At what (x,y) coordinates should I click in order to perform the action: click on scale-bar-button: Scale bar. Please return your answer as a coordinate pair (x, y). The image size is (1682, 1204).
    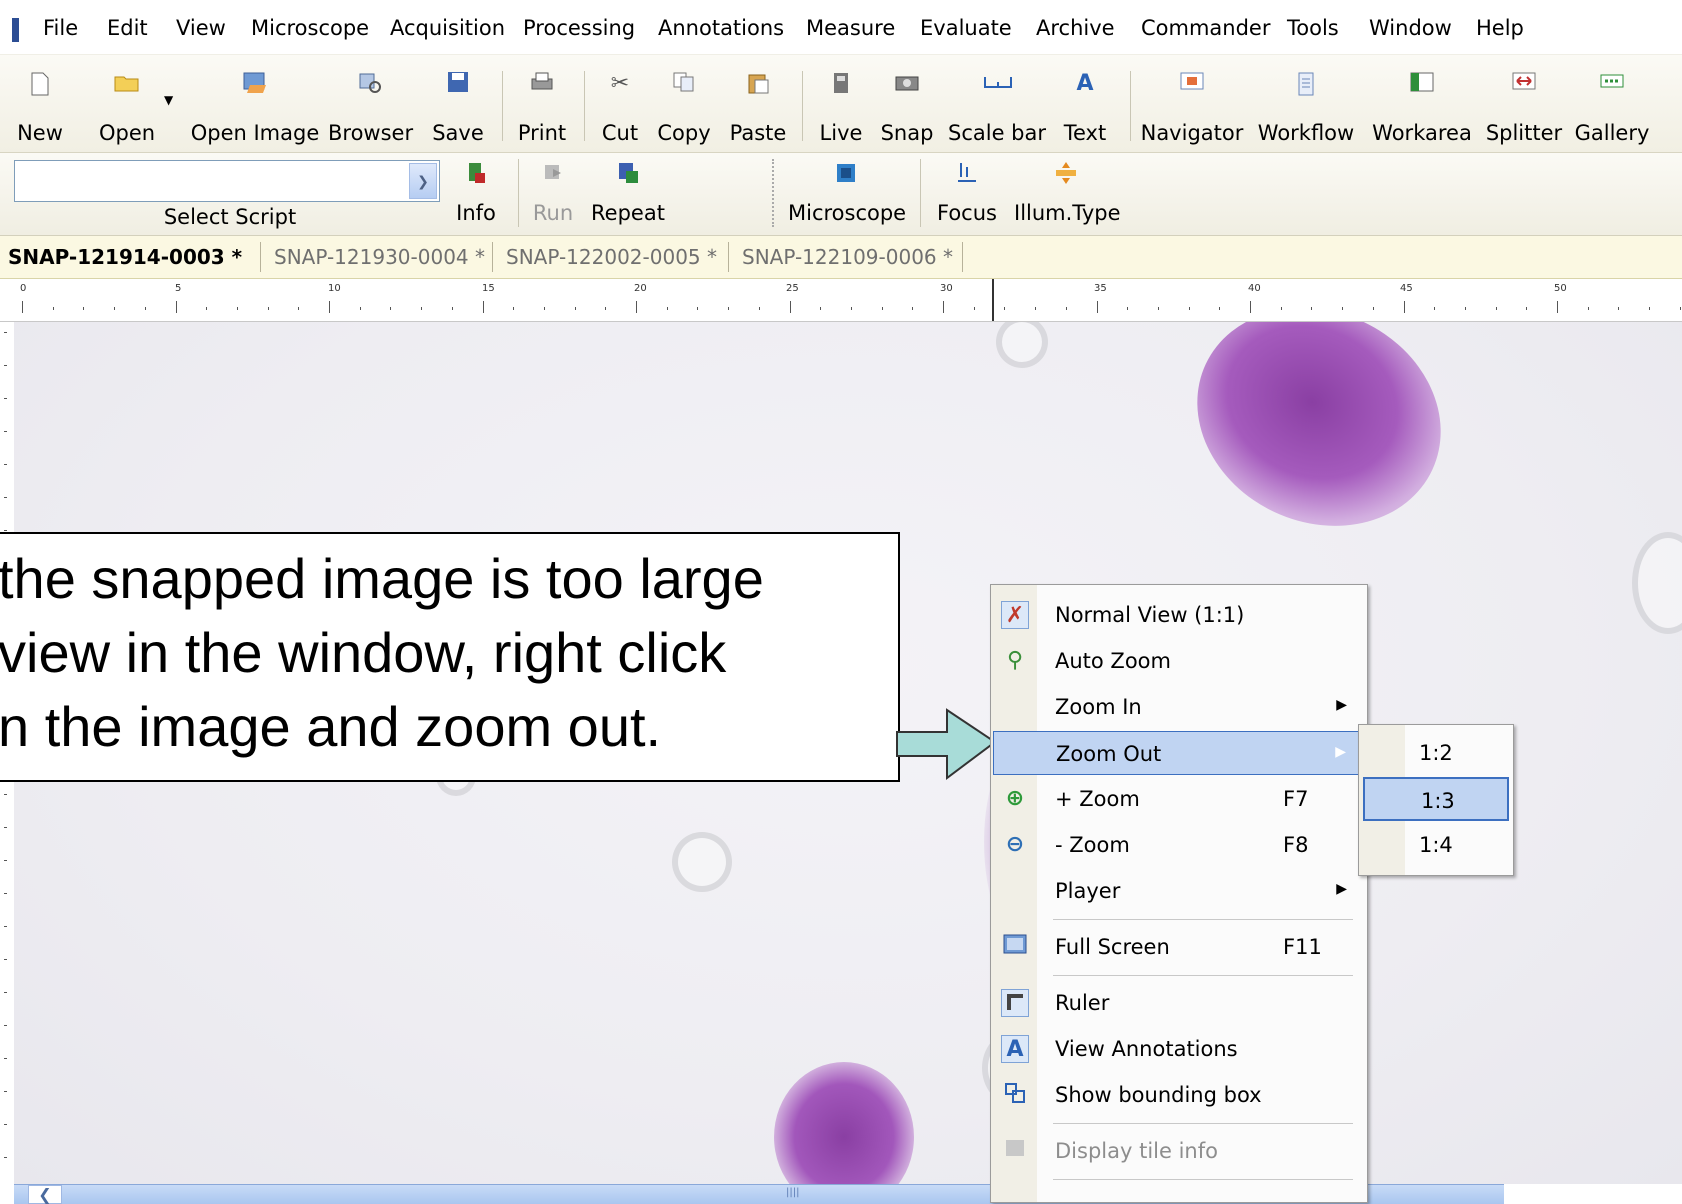
    Looking at the image, I should click on (997, 105).